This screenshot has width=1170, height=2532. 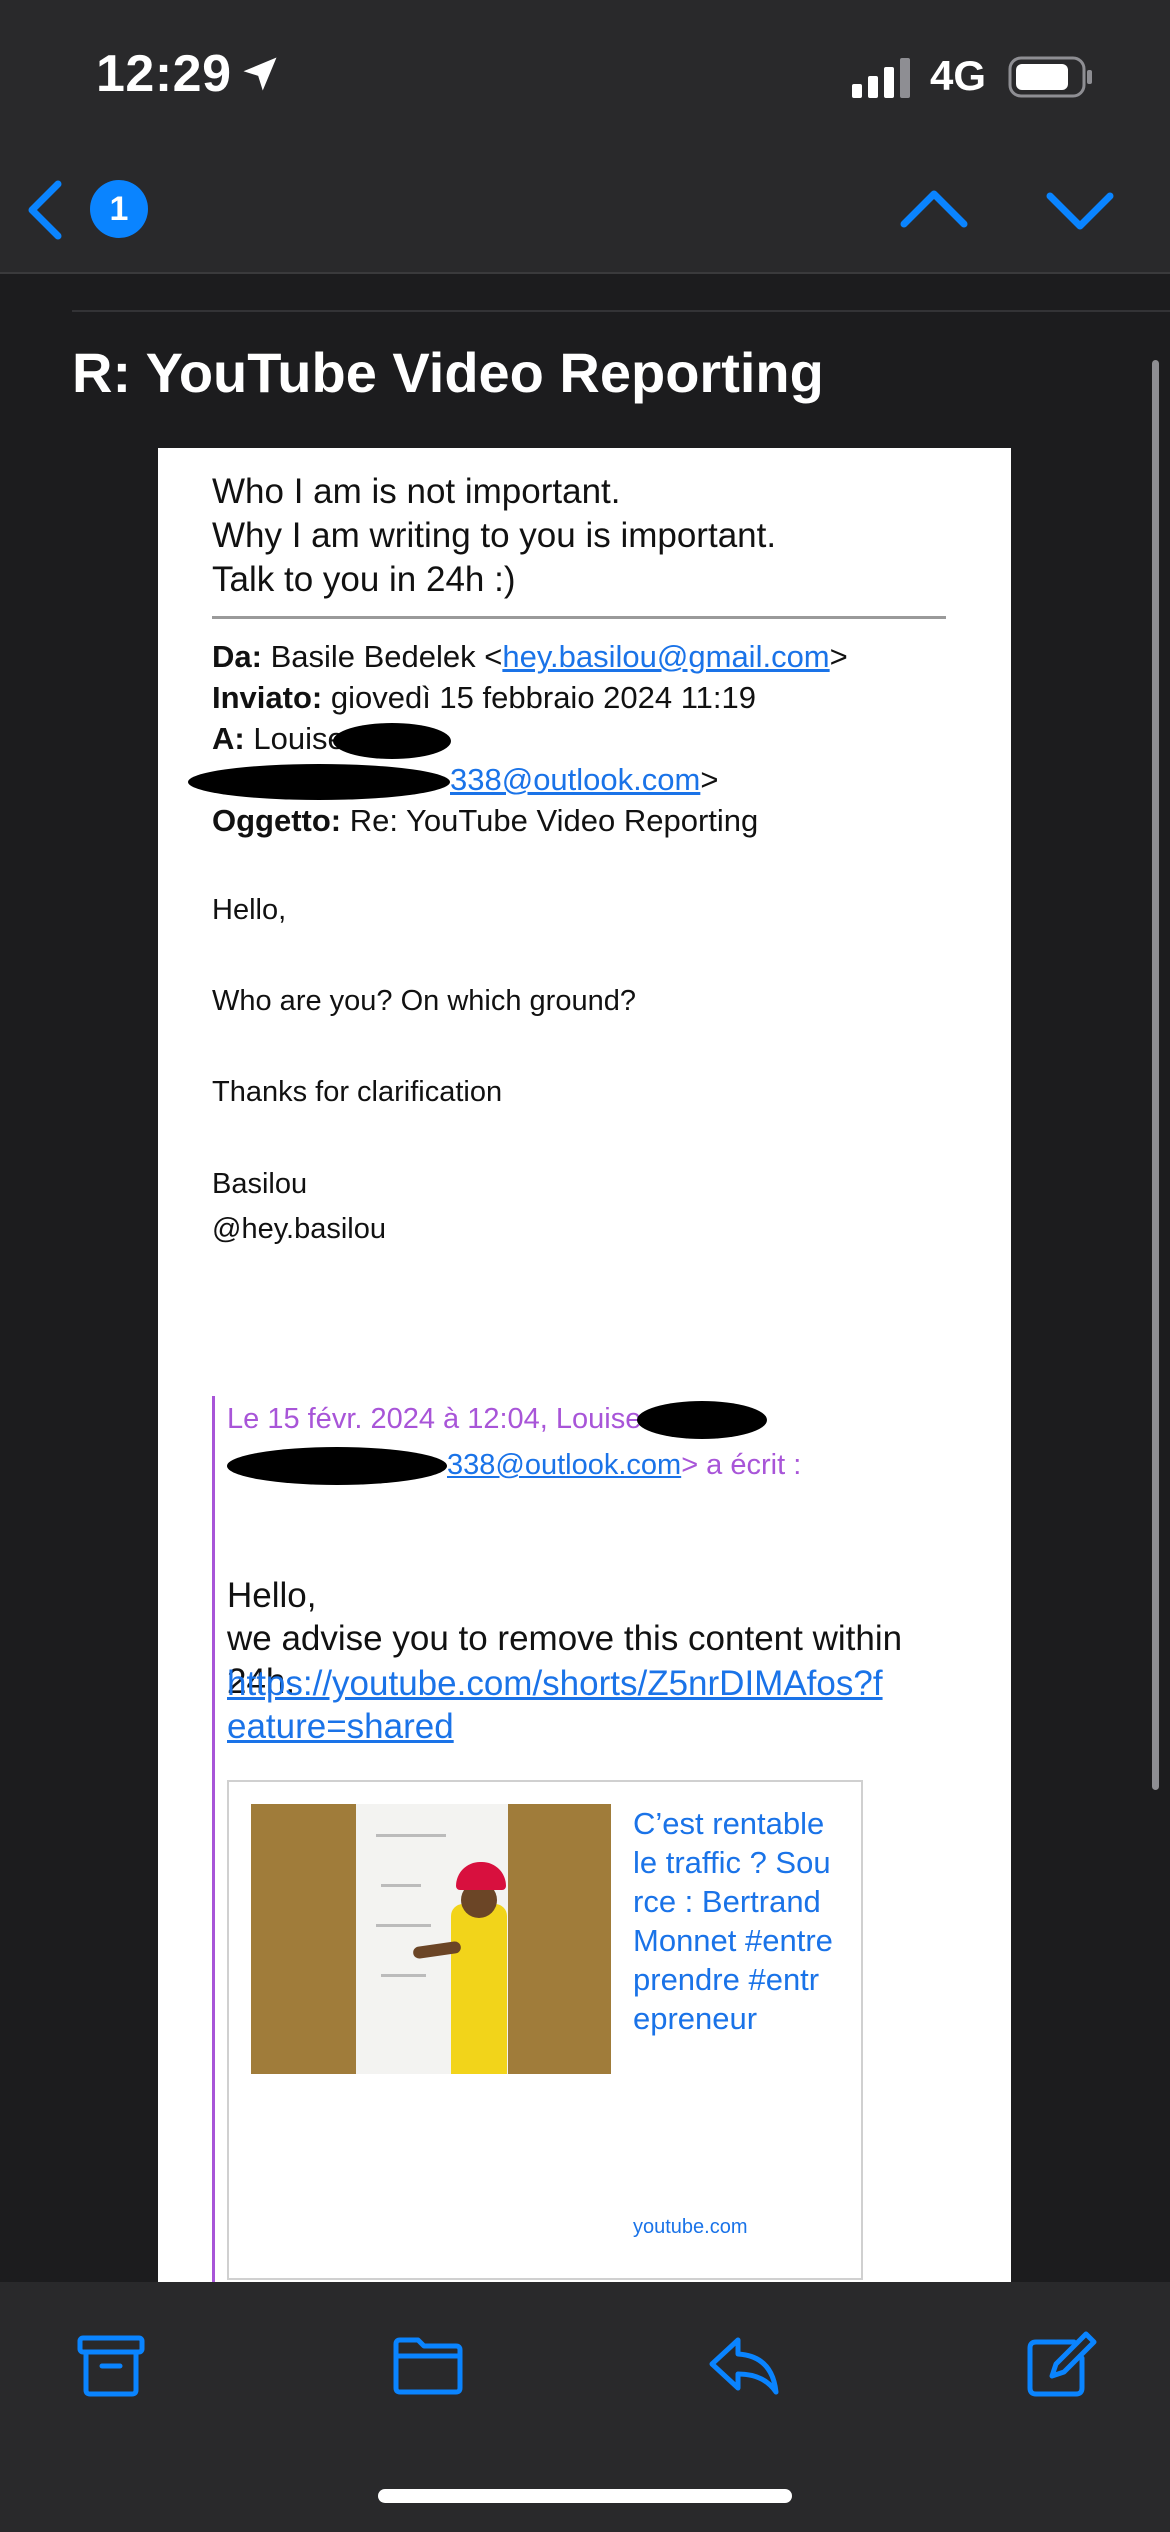 I want to click on status-bar: 12:29 4G, so click(x=585, y=75).